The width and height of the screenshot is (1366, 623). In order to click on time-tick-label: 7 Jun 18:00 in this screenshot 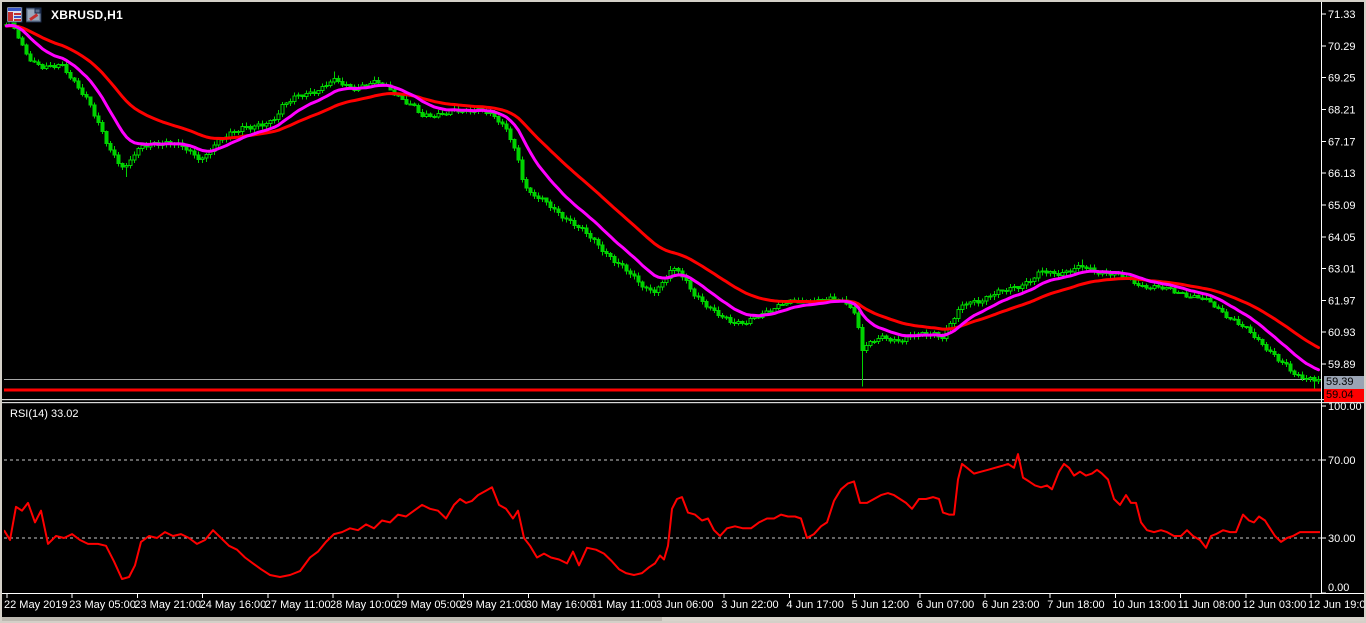, I will do `click(1076, 605)`.